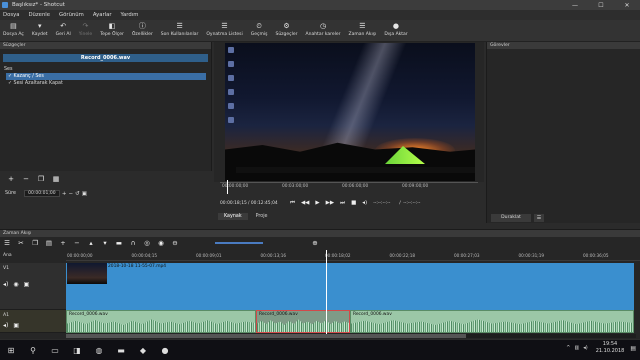 The width and height of the screenshot is (640, 360). Describe the element at coordinates (539, 218) in the screenshot. I see `jobs-menu-icon: ☰` at that location.